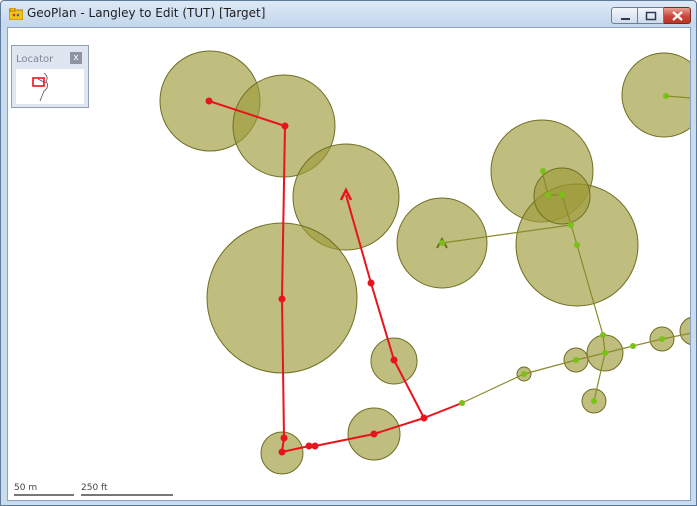  What do you see at coordinates (146, 13) in the screenshot?
I see `window-title: GeoPlan - Langley to Edit (TUT) [Target]` at bounding box center [146, 13].